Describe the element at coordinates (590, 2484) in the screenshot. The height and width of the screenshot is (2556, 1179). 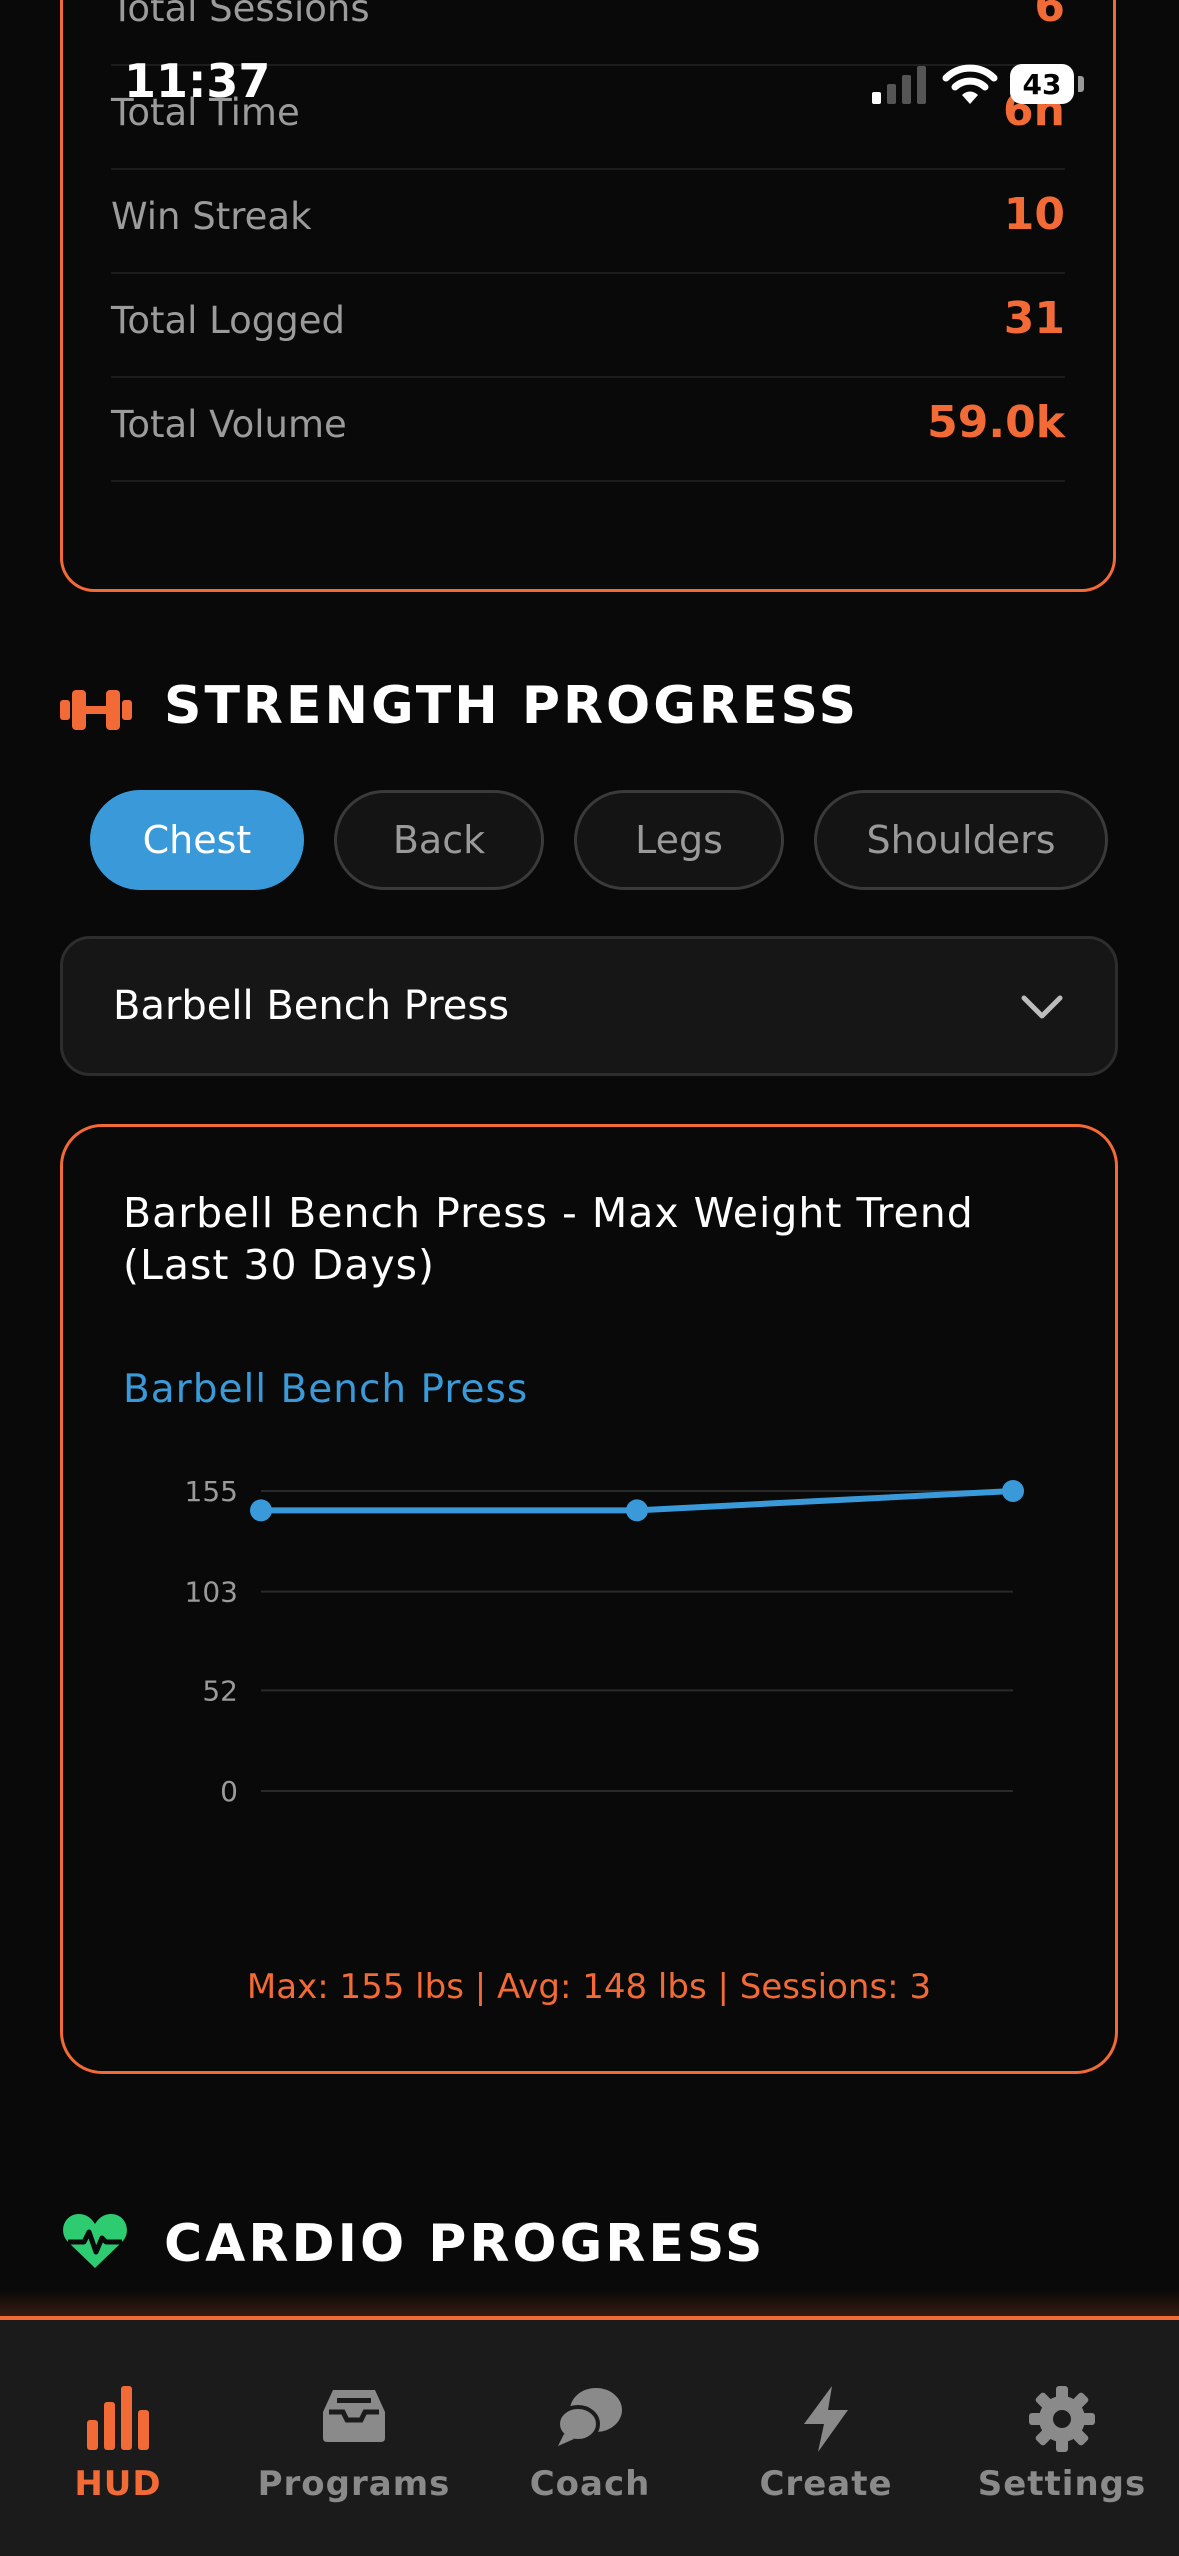
I see `tab-label: Coach` at that location.